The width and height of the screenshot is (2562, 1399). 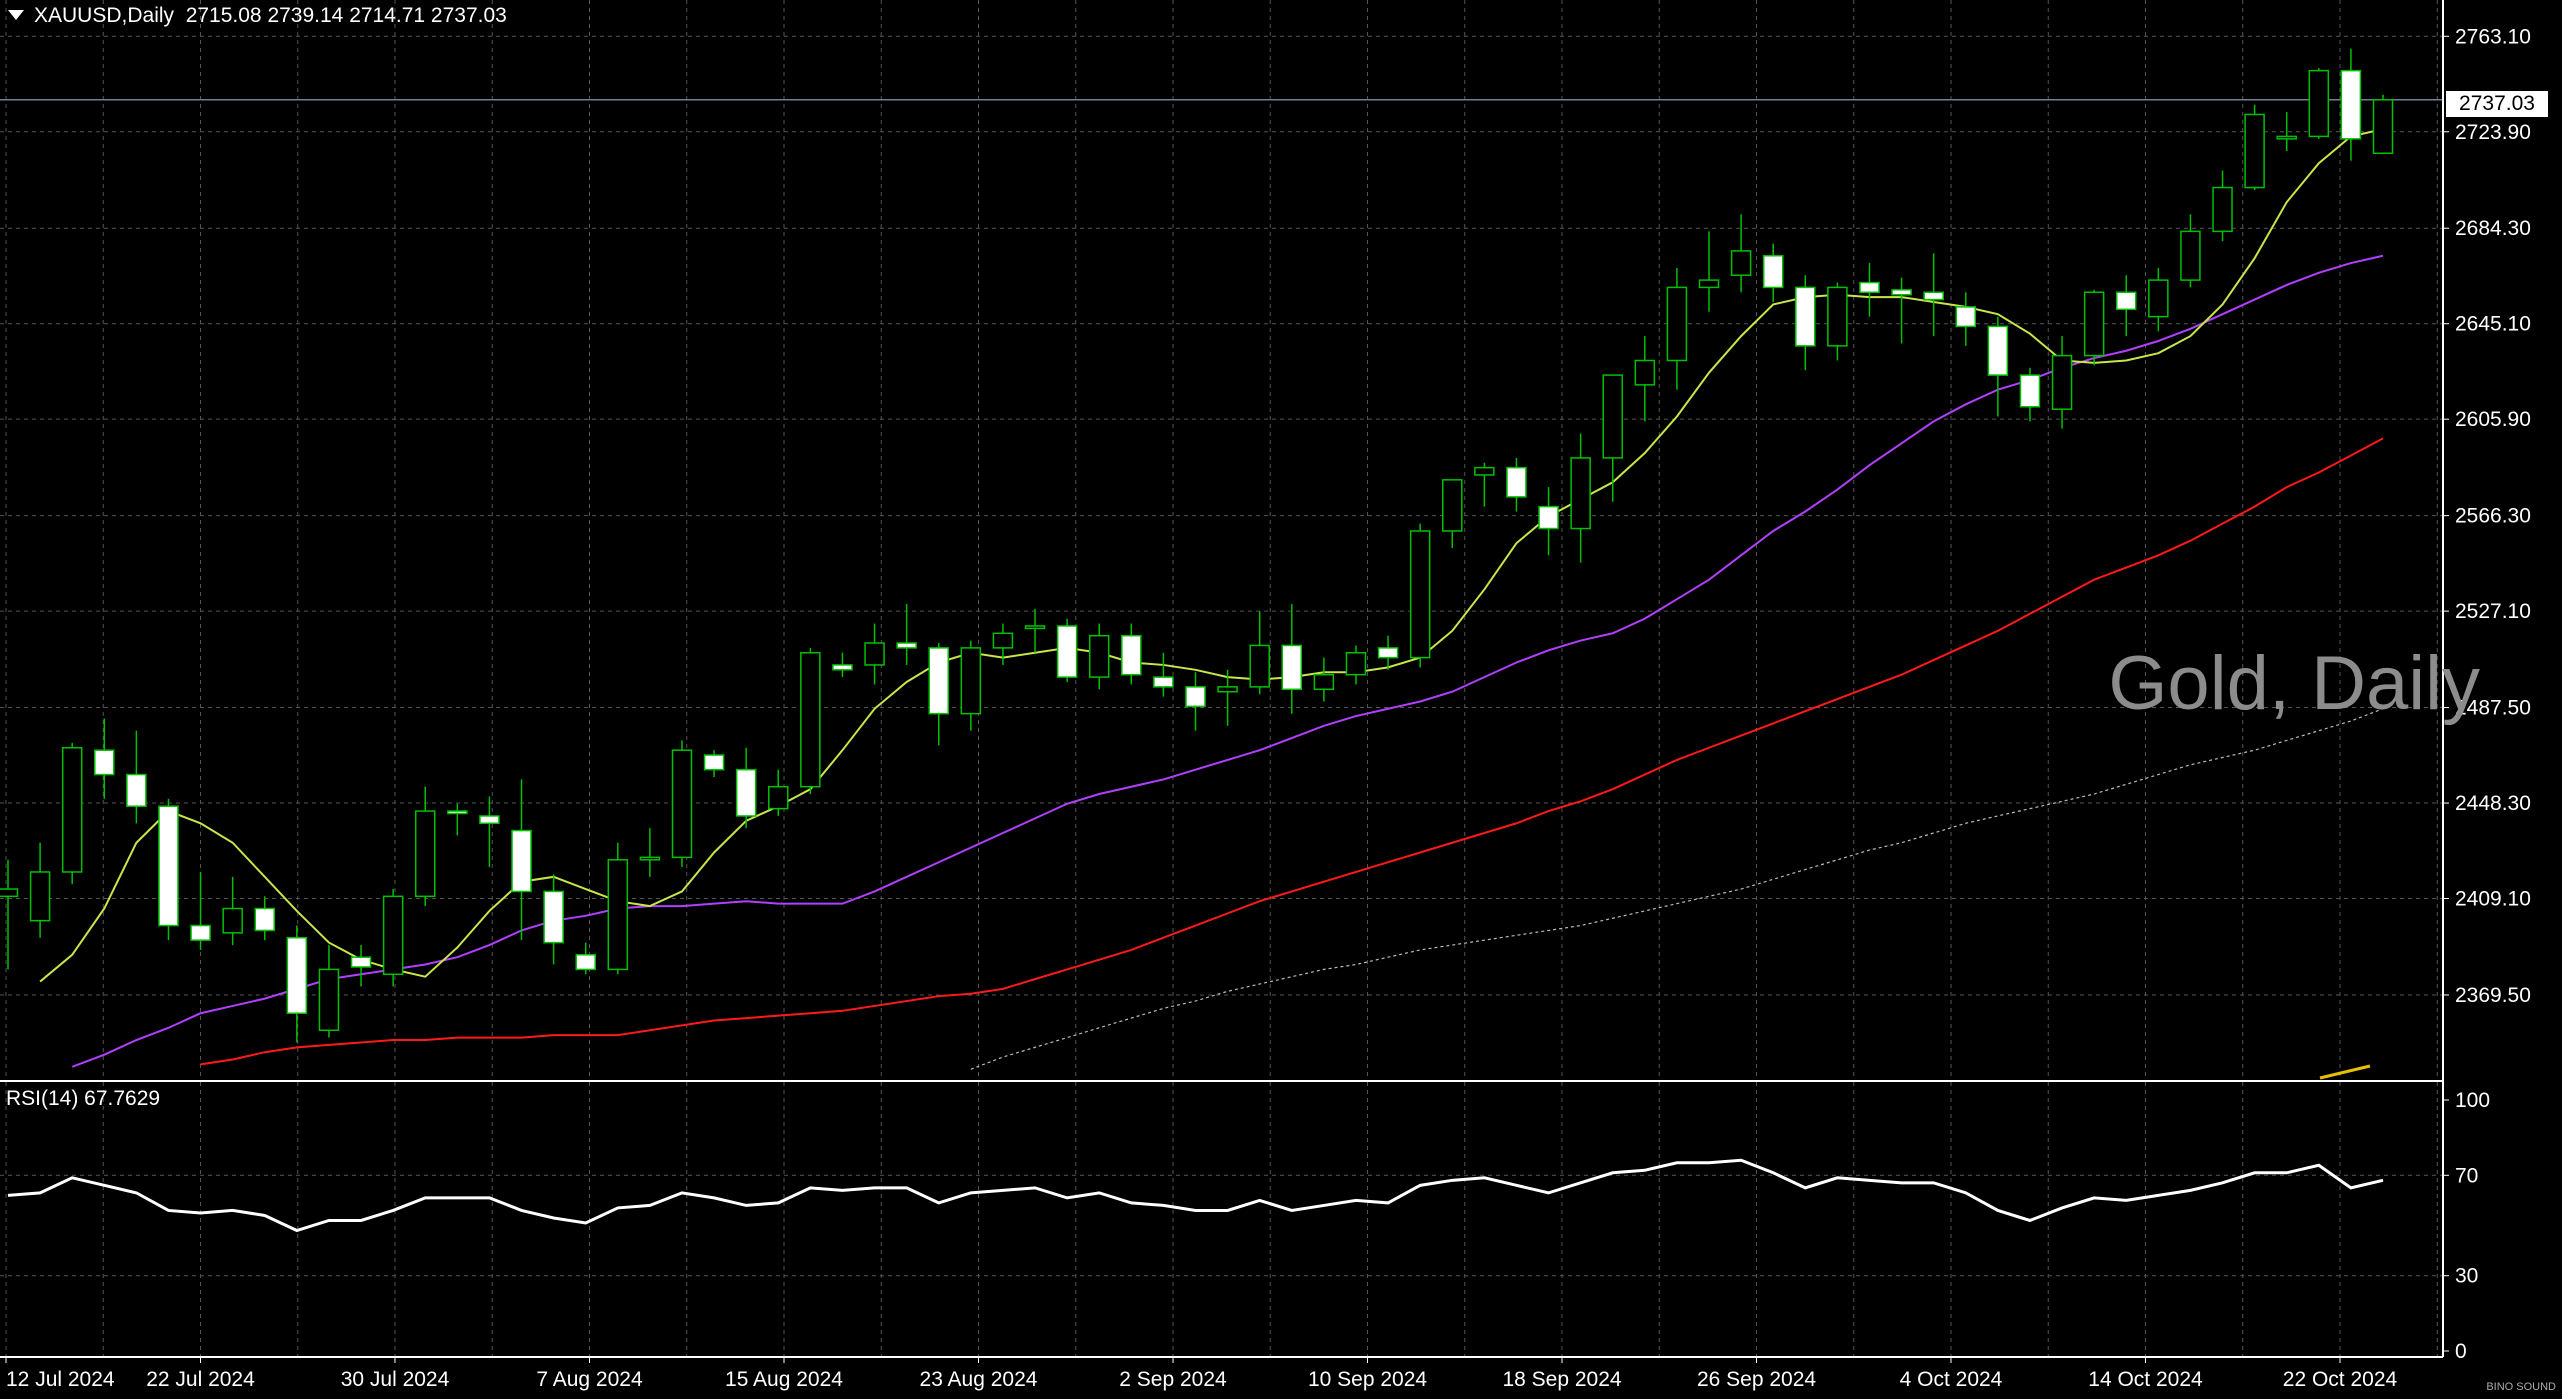 I want to click on dropdown-triangle-icon, so click(x=16, y=15).